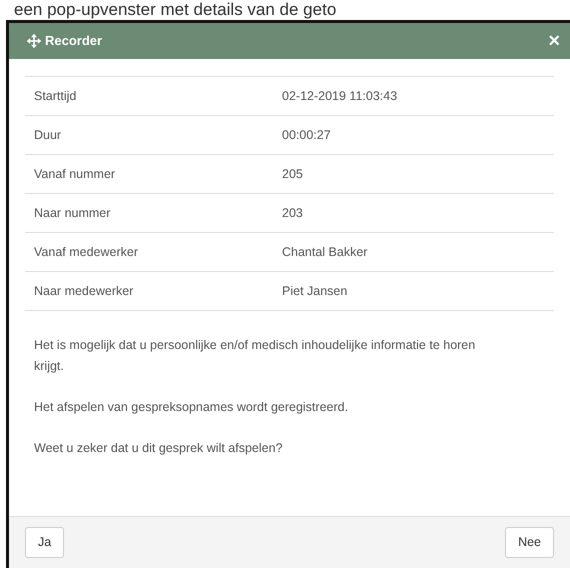 This screenshot has height=568, width=570. Describe the element at coordinates (55, 96) in the screenshot. I see `detail-label: Starttijd` at that location.